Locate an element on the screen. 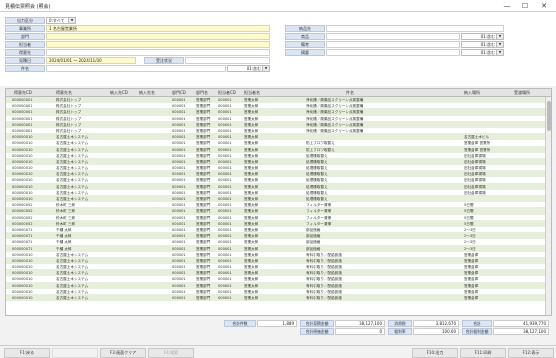 The height and width of the screenshot is (358, 556). person-field is located at coordinates (158, 44).